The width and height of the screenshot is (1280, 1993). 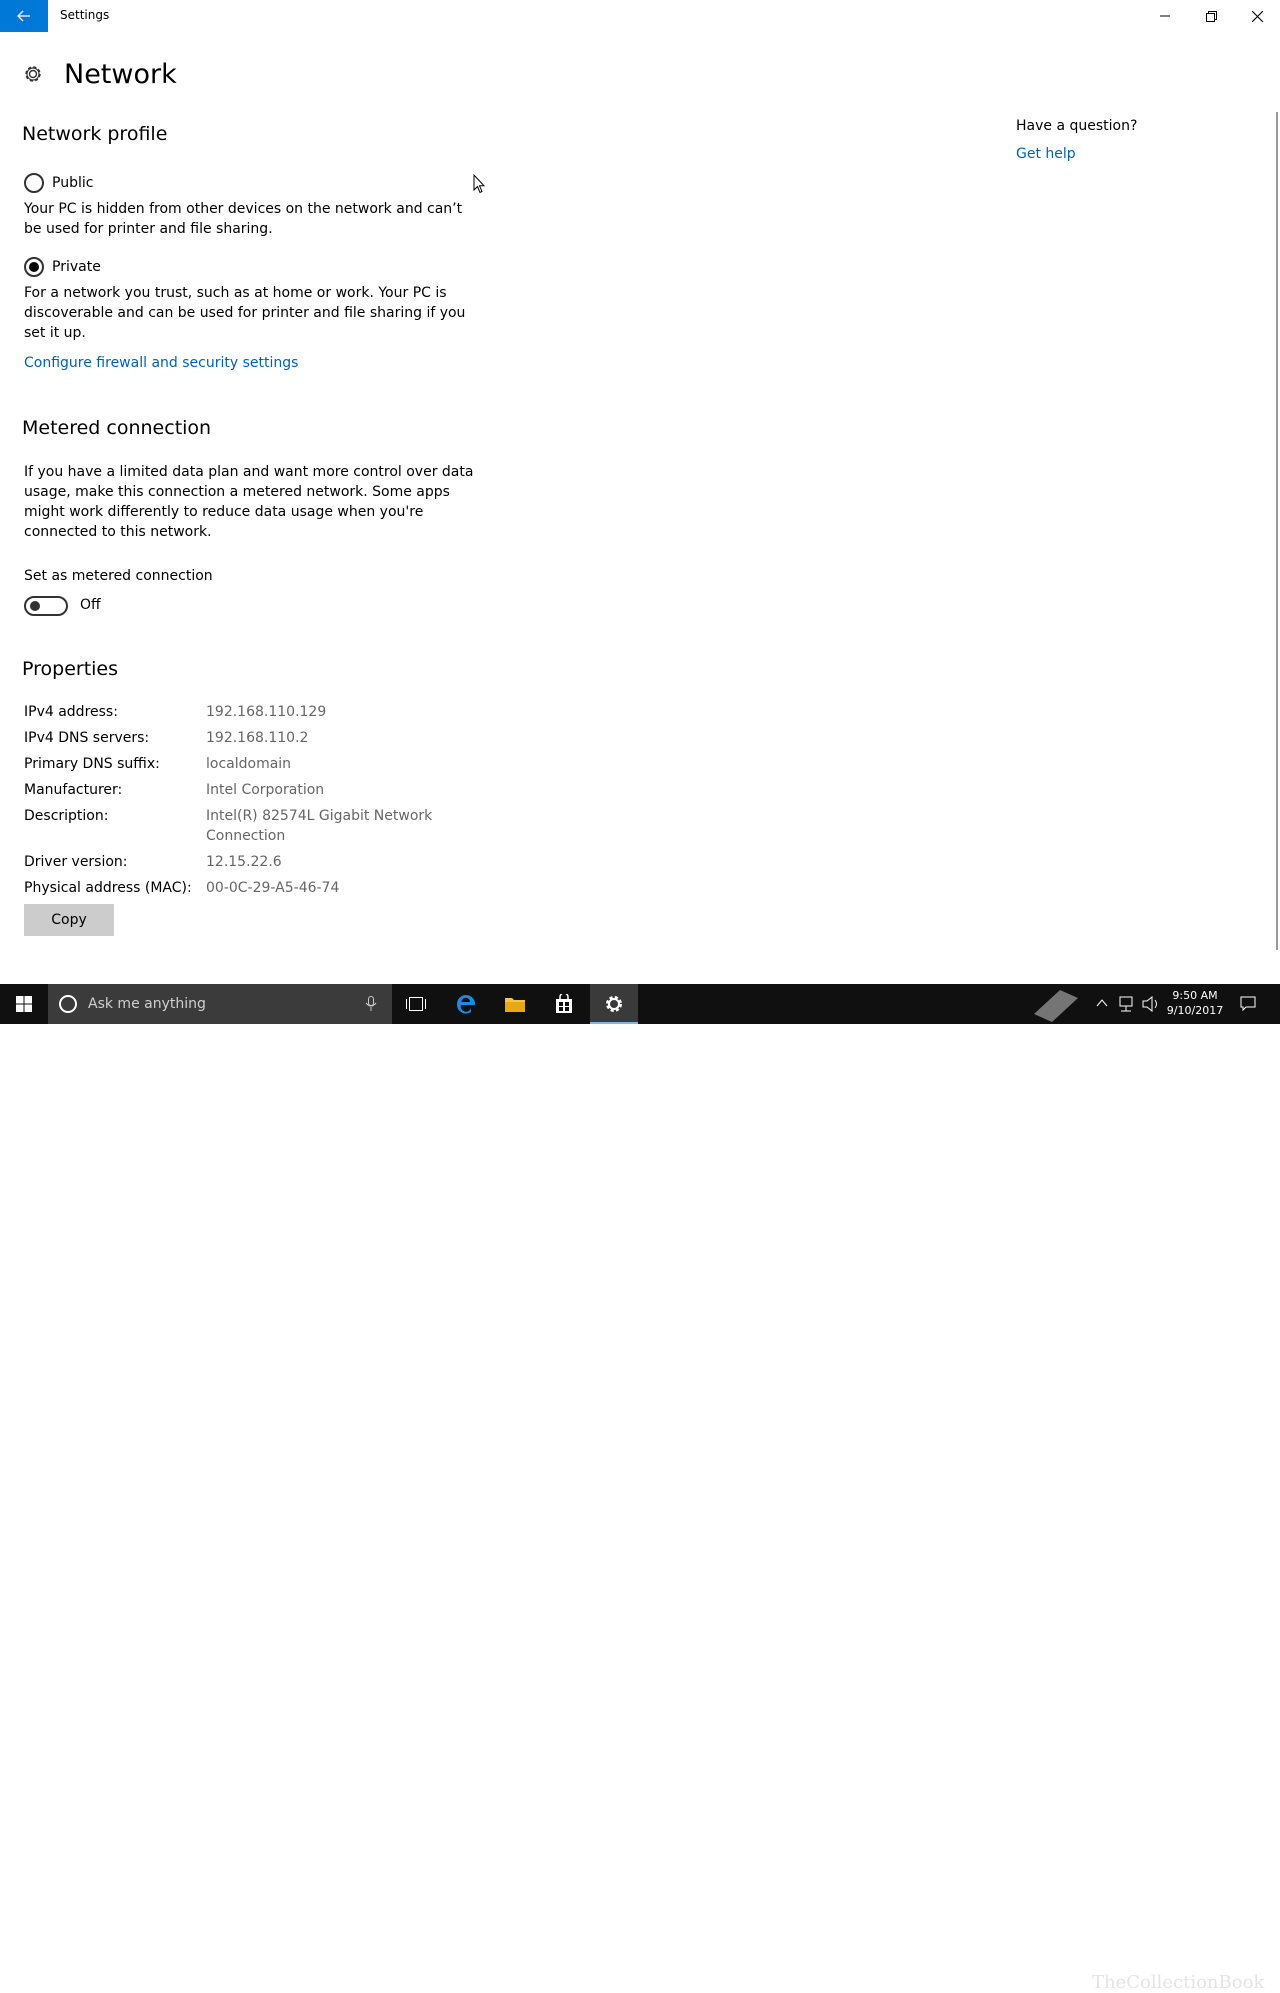 I want to click on close-button, so click(x=1257, y=16).